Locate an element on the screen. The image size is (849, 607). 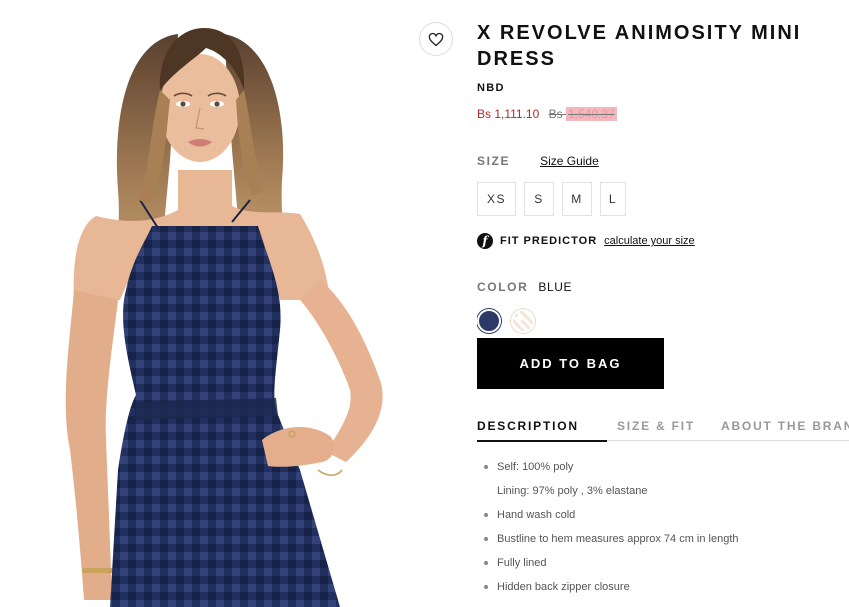
color-header: COLOR BLUE is located at coordinates (524, 287).